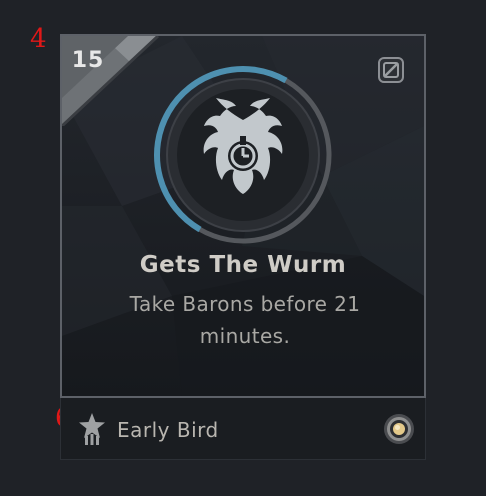  Describe the element at coordinates (243, 155) in the screenshot. I see `progress-ring` at that location.